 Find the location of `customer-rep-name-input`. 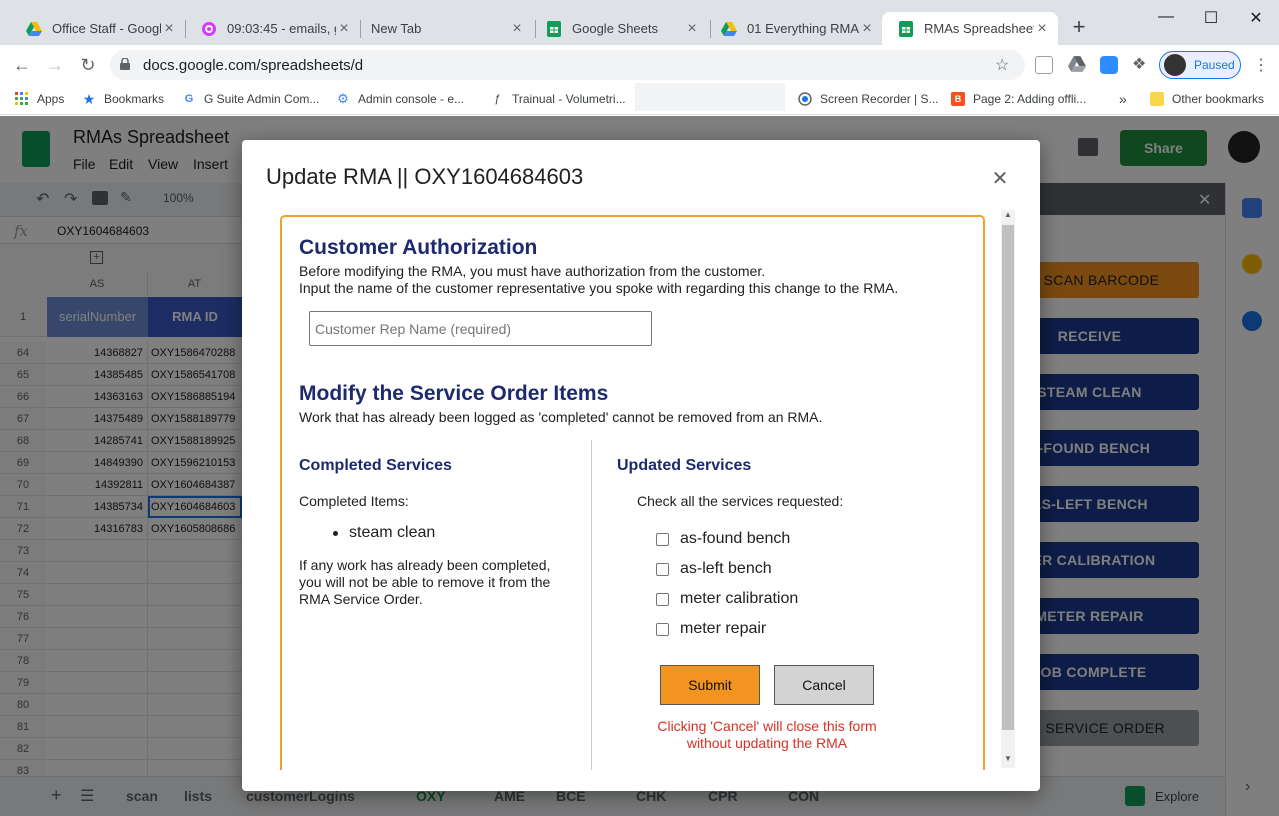

customer-rep-name-input is located at coordinates (480, 328).